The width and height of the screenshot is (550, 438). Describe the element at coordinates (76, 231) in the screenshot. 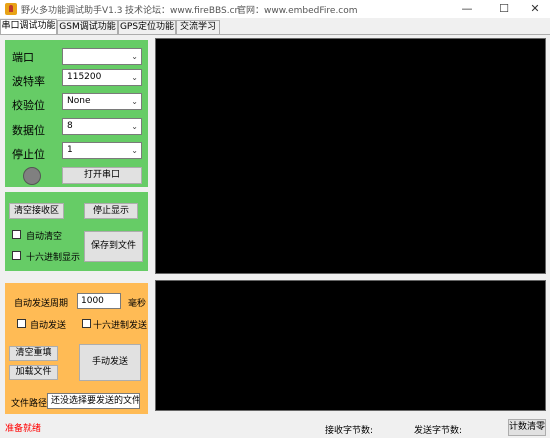

I see `receive-options-panel: 清空接收区 停止显示 自动清空 十六进制显示 保存到文件` at that location.